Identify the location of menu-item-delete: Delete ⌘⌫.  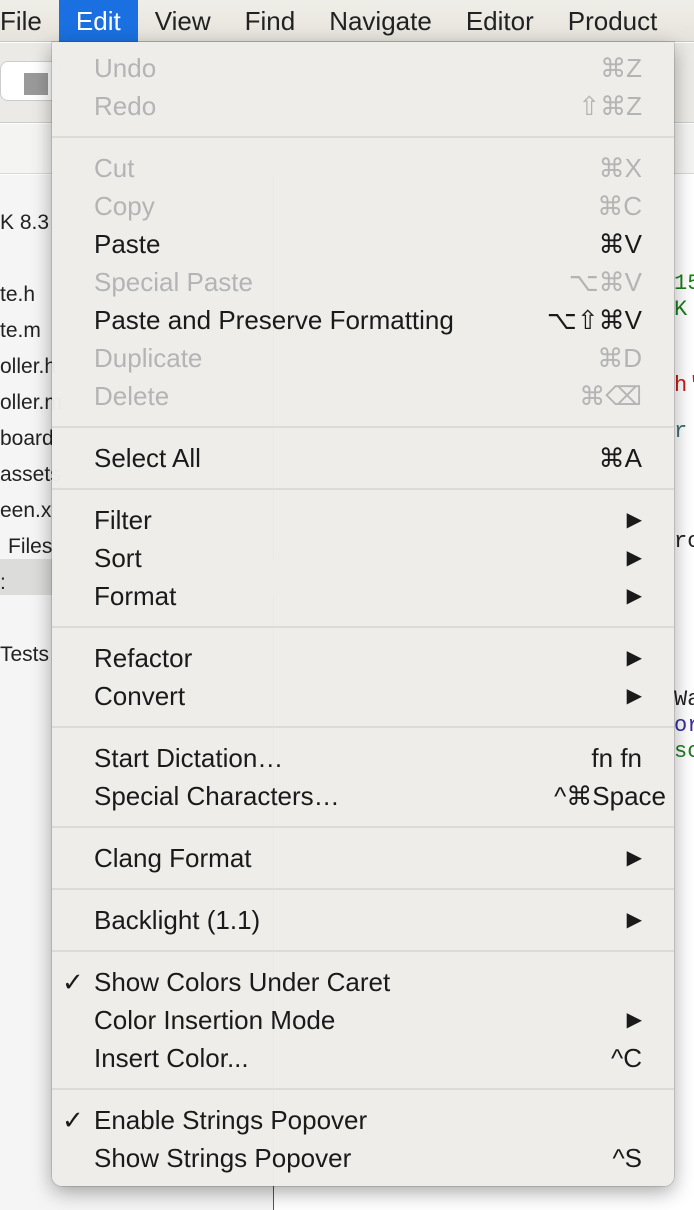
(363, 396).